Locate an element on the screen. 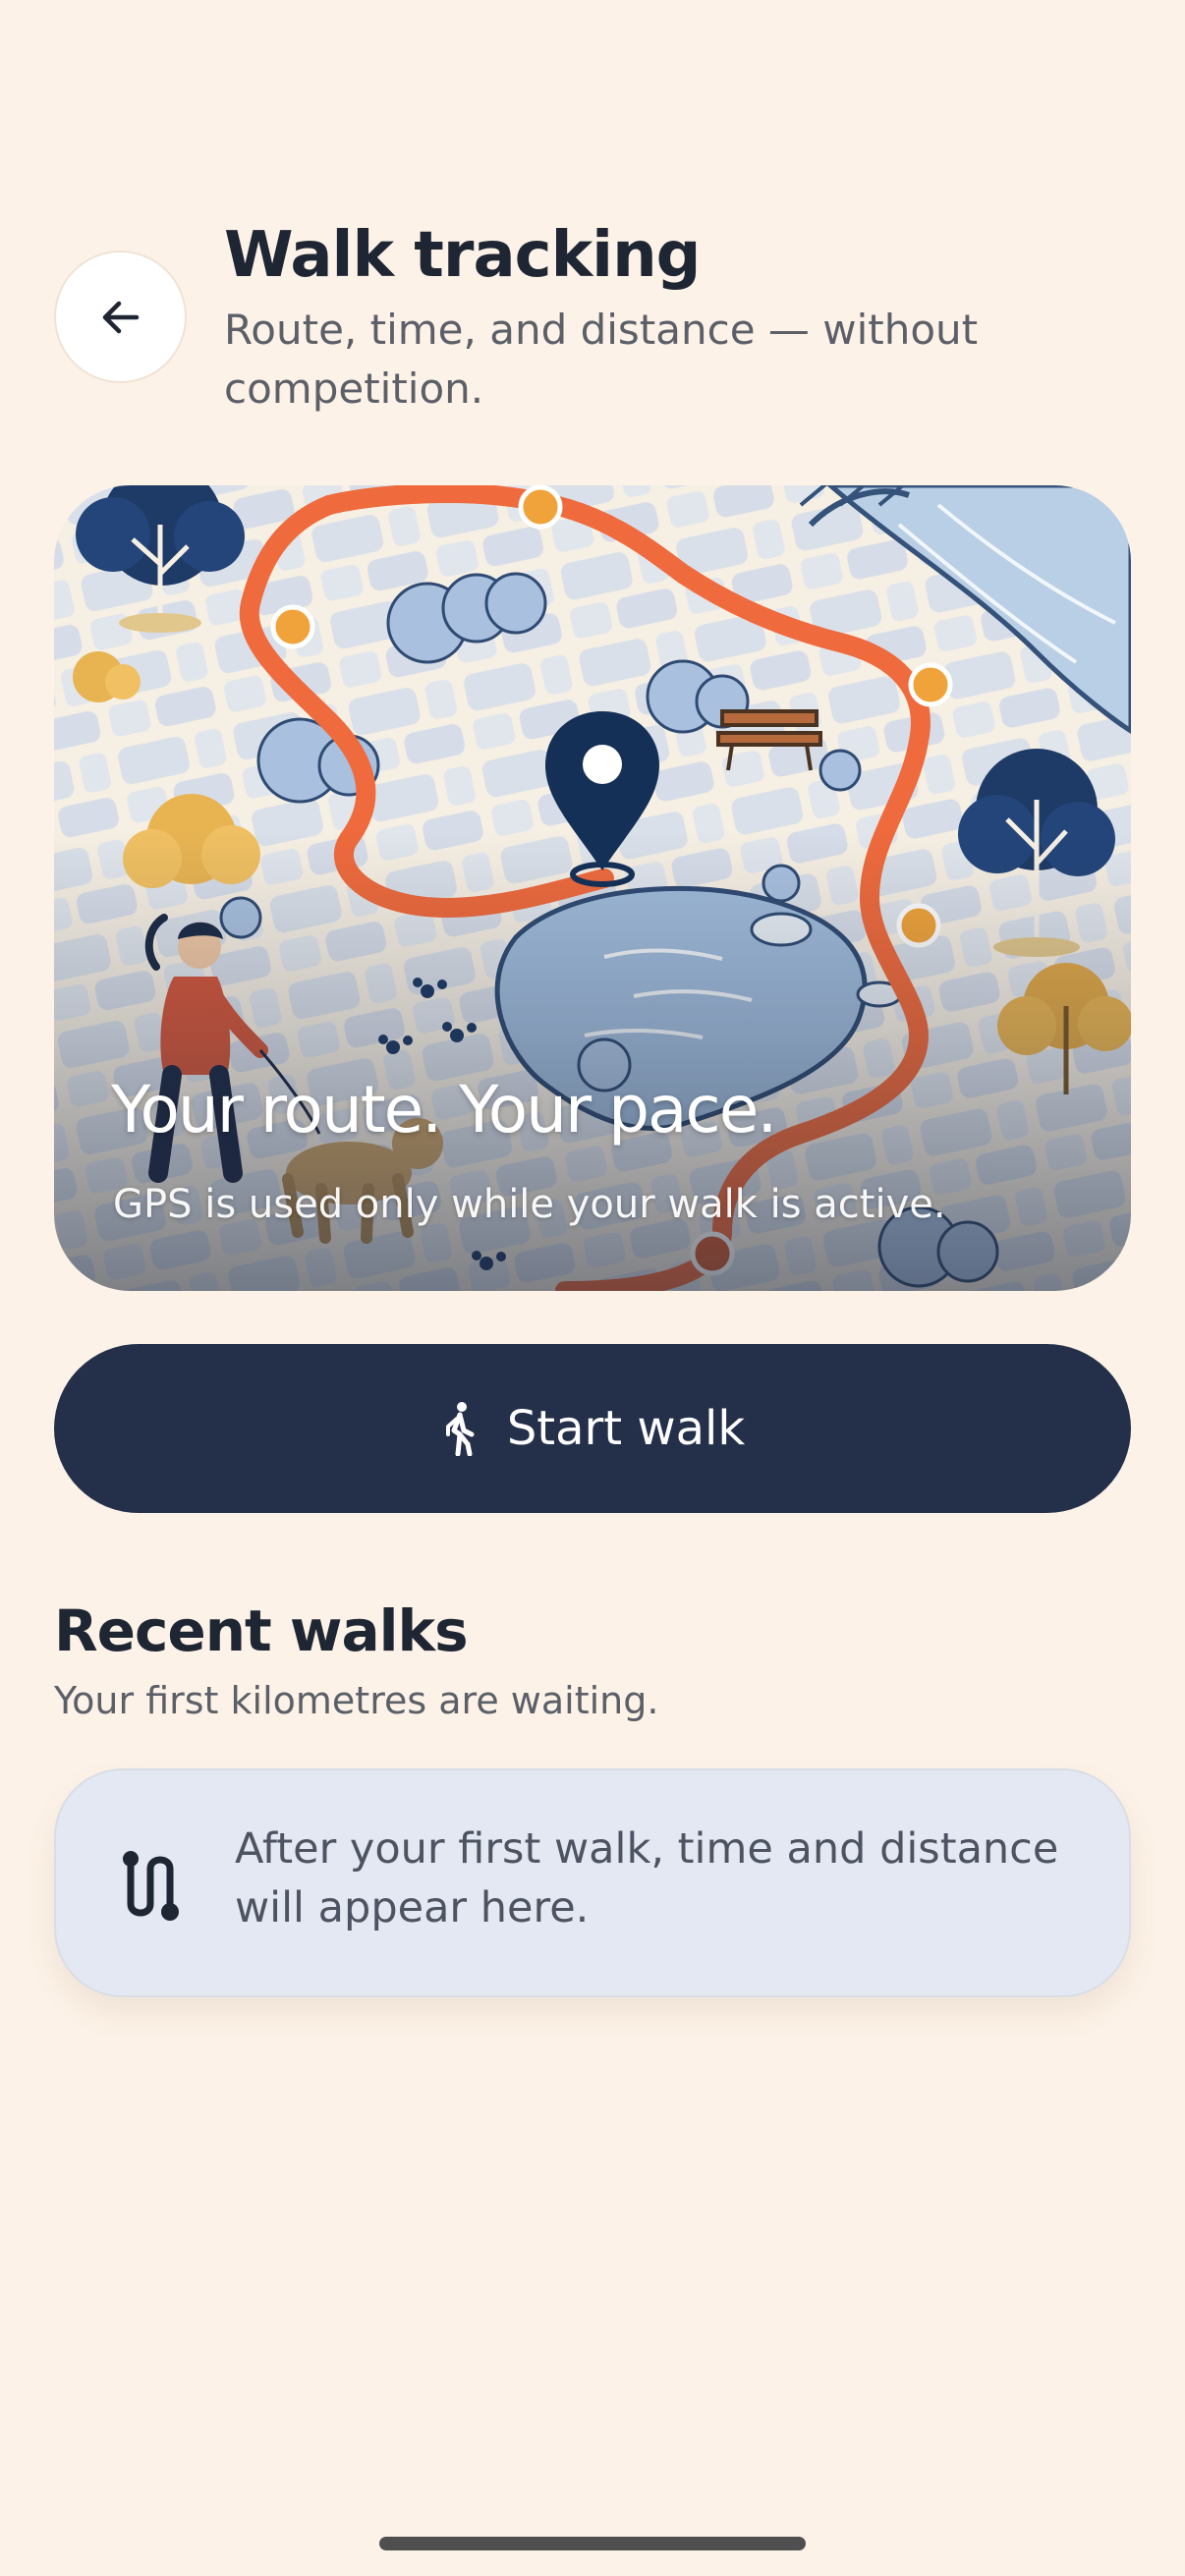 Image resolution: width=1185 pixels, height=2576 pixels. walking-person-icon is located at coordinates (460, 1429).